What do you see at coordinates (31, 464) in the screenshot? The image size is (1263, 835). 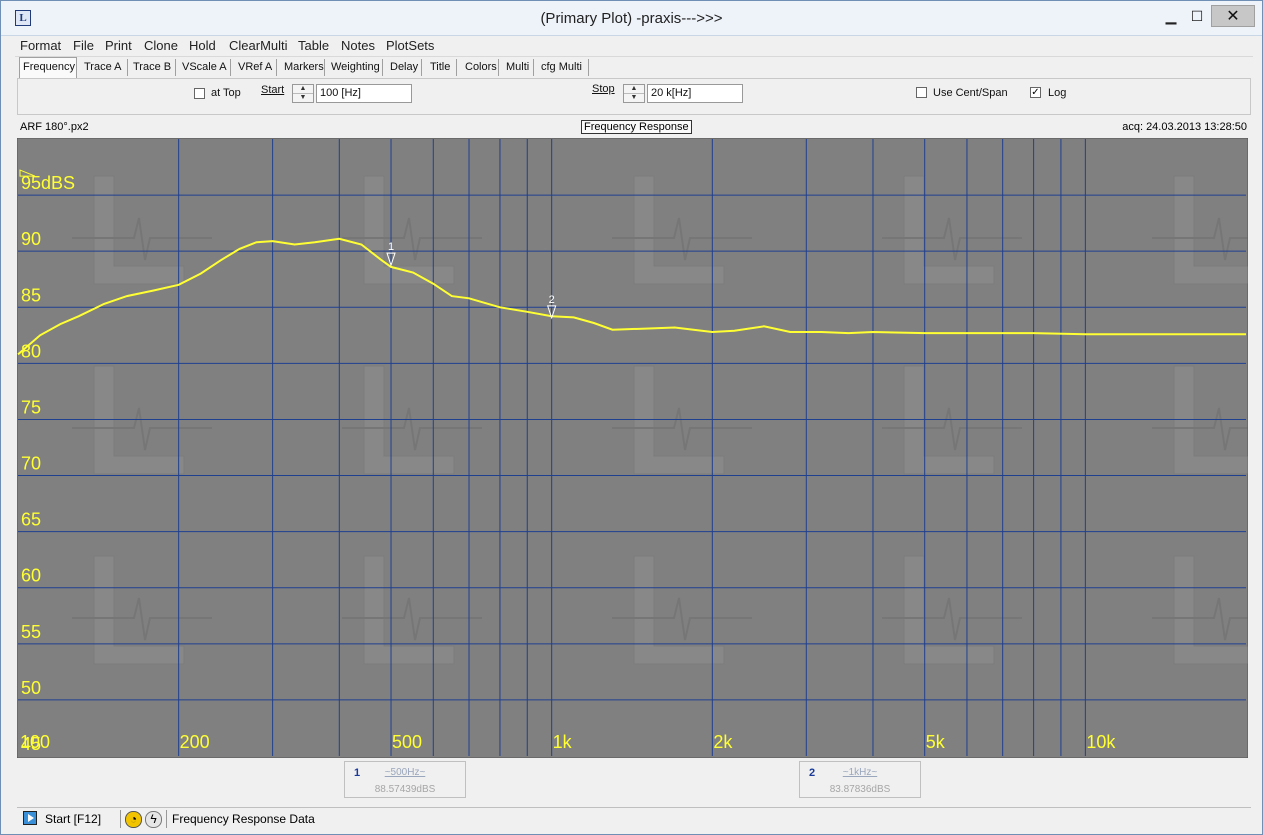 I see `y-tick-label: 70` at bounding box center [31, 464].